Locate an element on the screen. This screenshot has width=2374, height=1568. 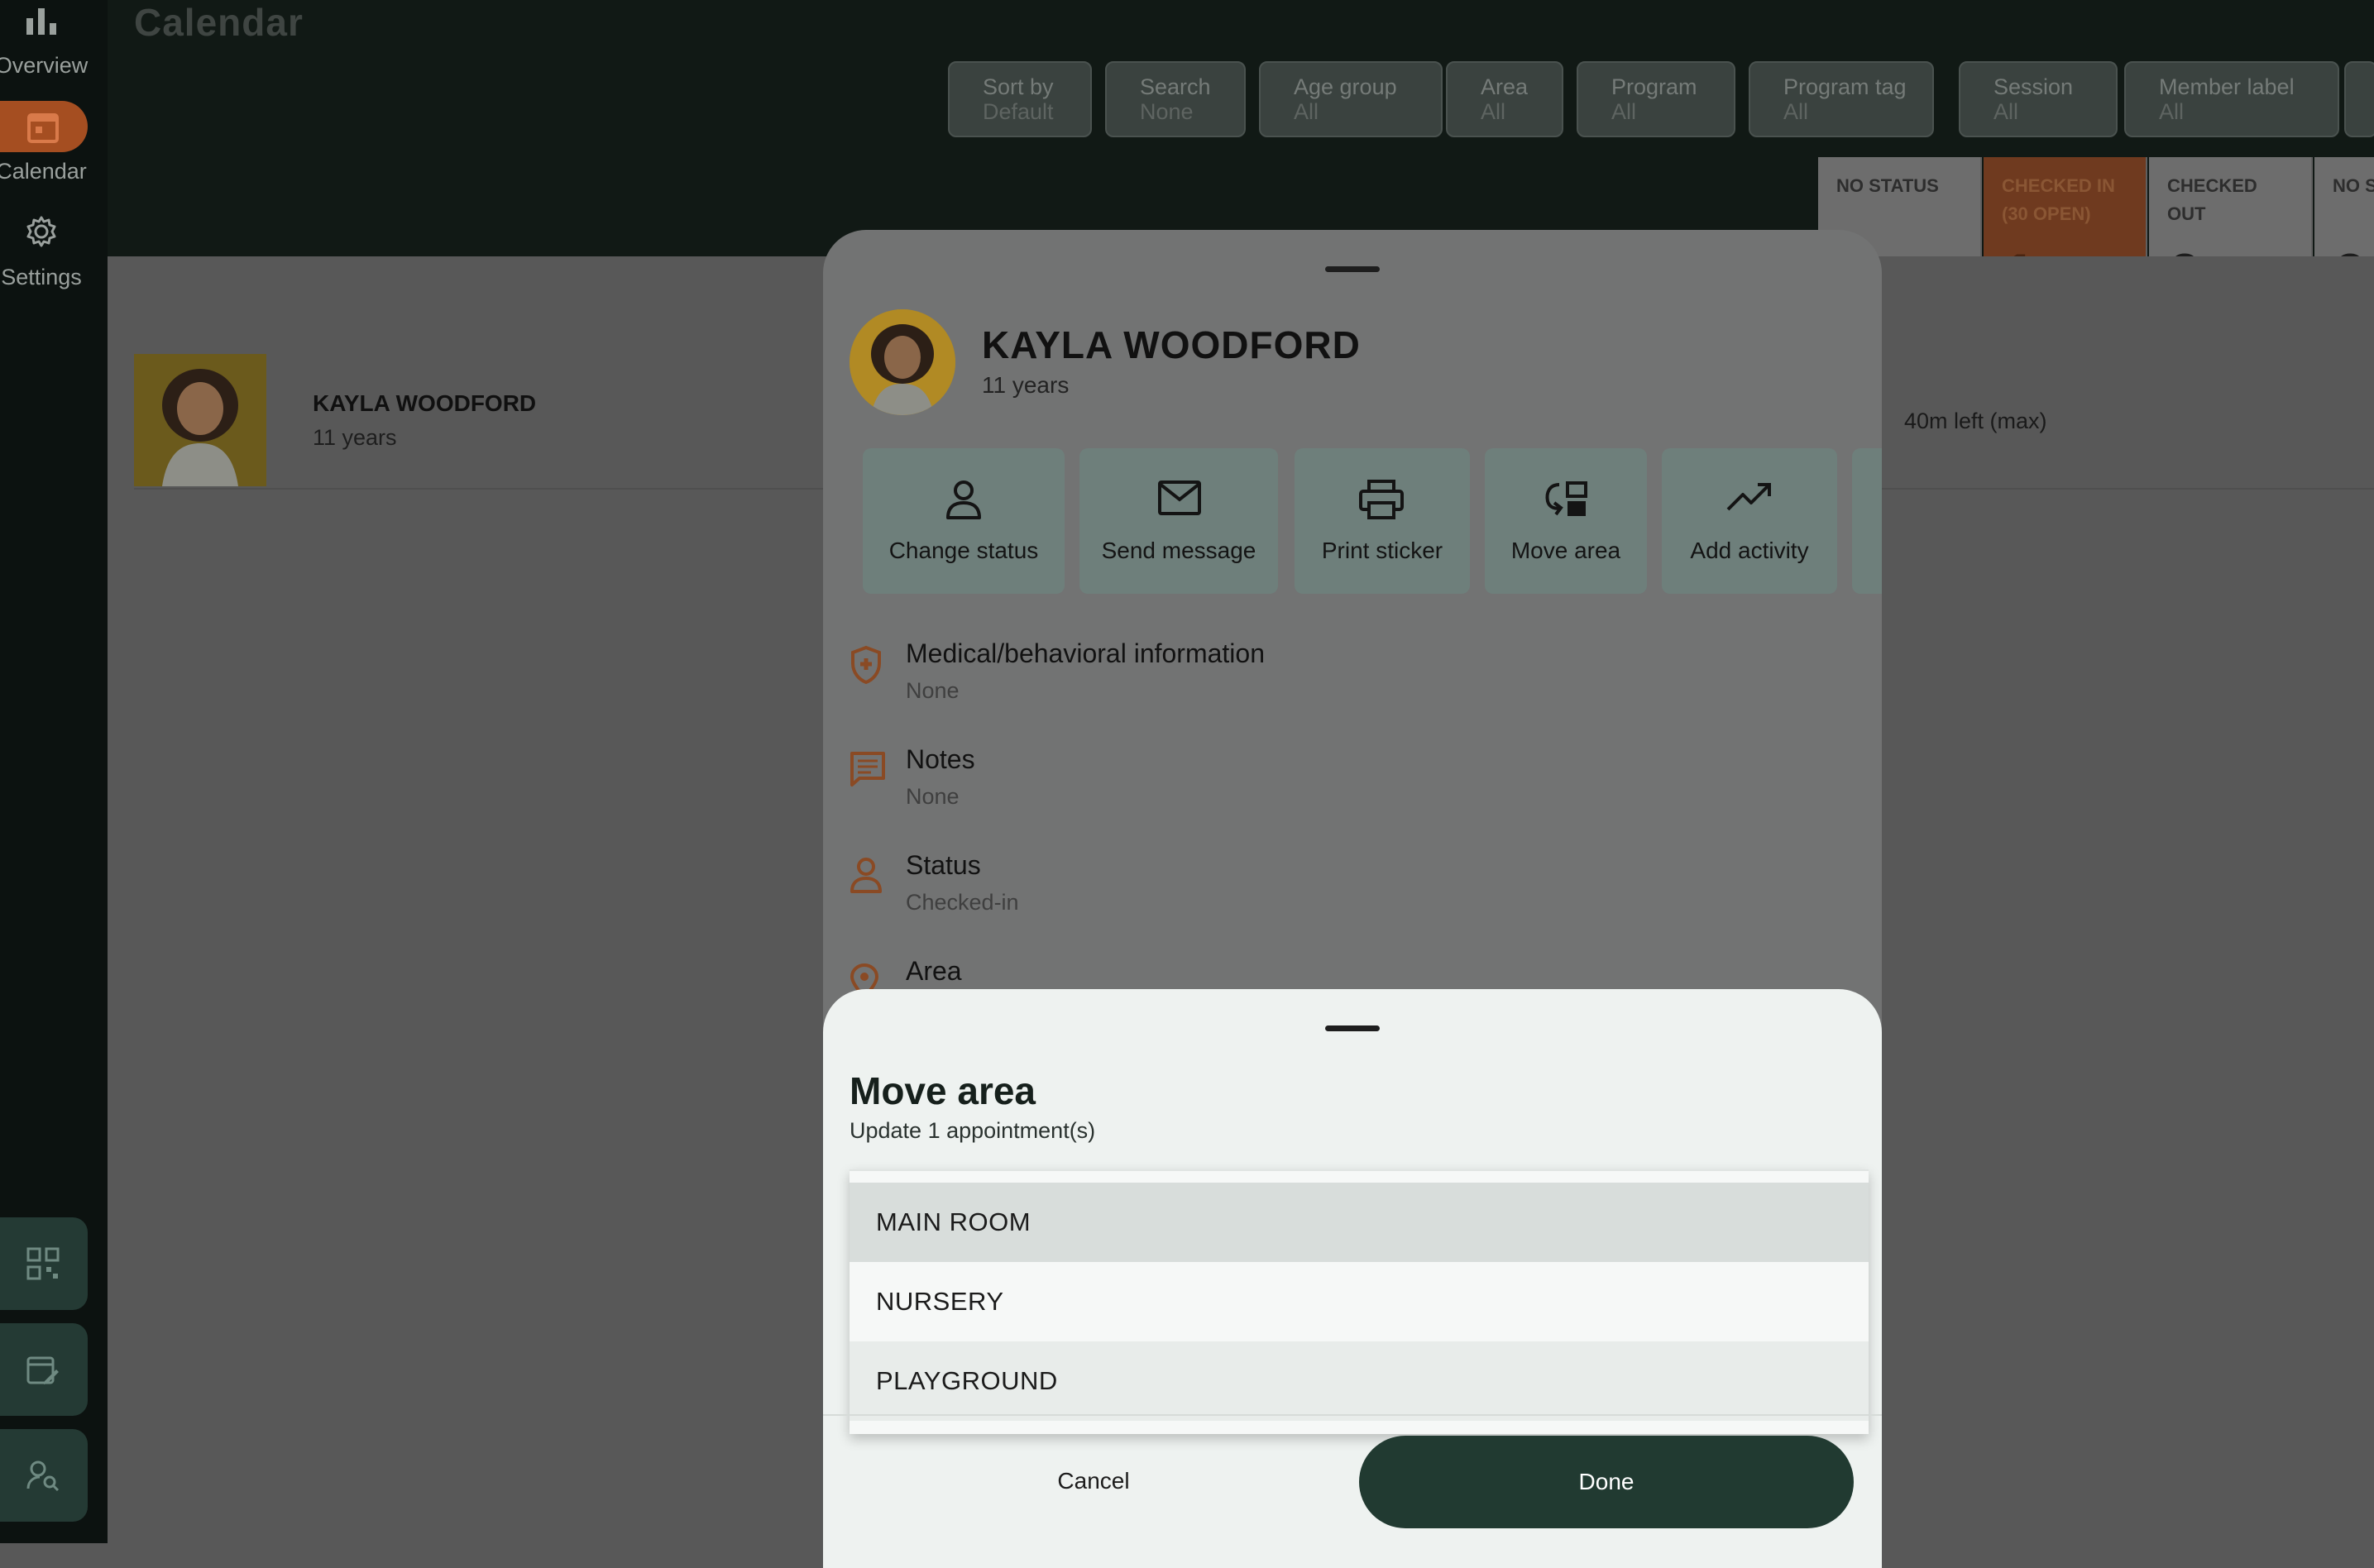
done-button: Done is located at coordinates (1606, 1482).